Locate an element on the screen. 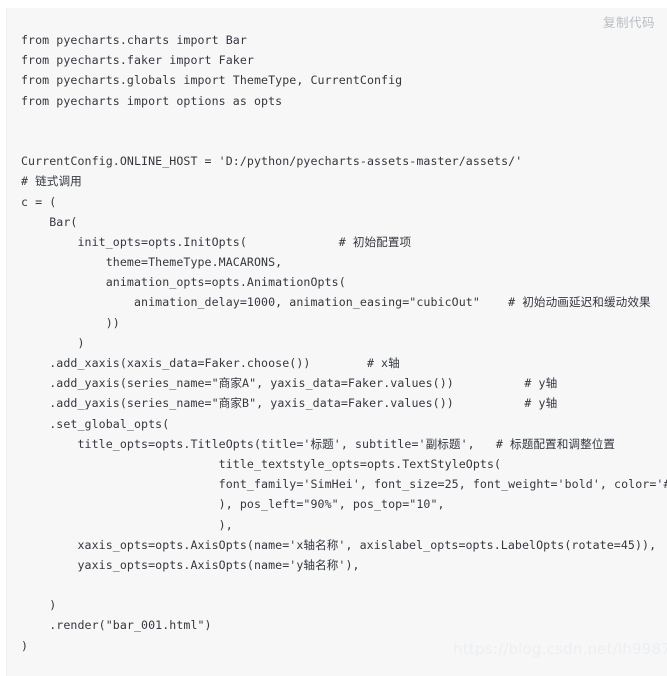  code-line: from pyecharts import options as opts is located at coordinates (152, 100).